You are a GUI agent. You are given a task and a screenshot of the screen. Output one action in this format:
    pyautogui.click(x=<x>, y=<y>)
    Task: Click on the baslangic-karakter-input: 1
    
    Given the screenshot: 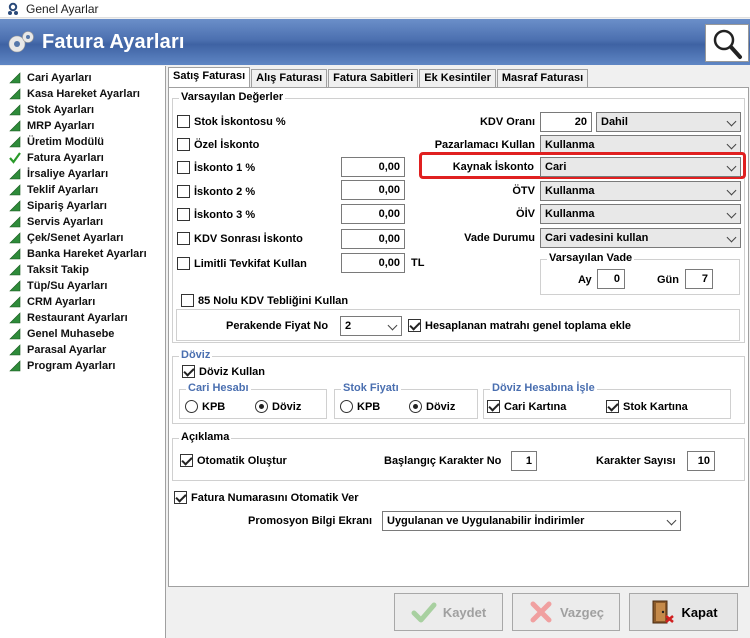 What is the action you would take?
    pyautogui.click(x=524, y=461)
    